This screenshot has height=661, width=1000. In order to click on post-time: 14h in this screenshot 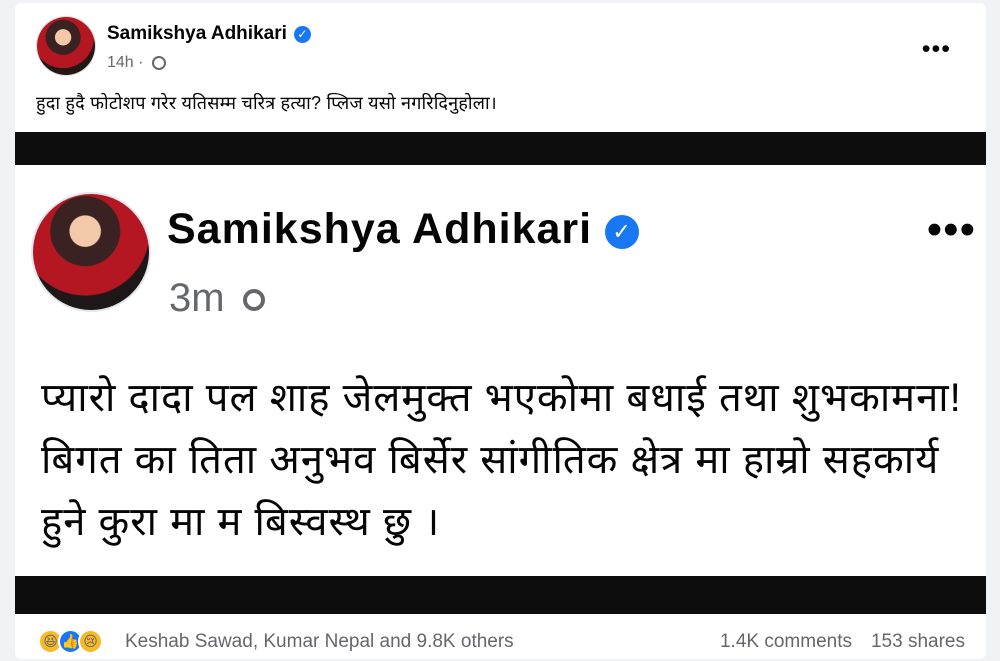, I will do `click(120, 62)`.